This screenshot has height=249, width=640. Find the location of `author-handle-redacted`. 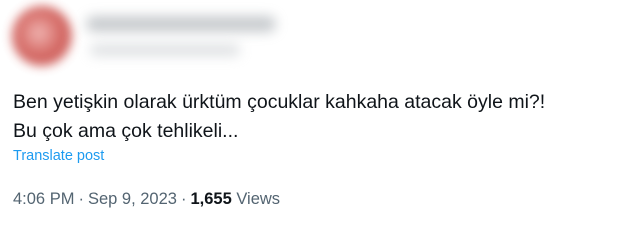

author-handle-redacted is located at coordinates (165, 50).